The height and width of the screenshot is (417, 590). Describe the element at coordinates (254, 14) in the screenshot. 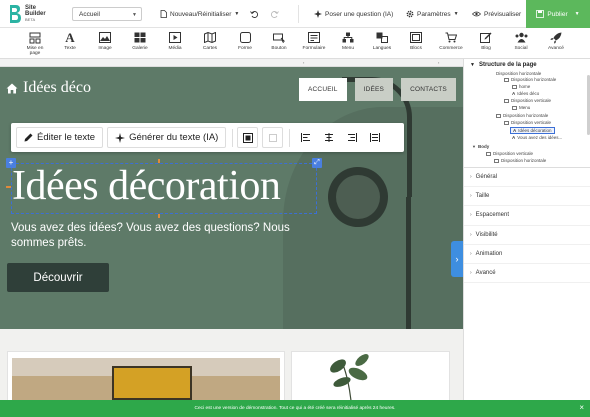

I see `undo-button` at that location.